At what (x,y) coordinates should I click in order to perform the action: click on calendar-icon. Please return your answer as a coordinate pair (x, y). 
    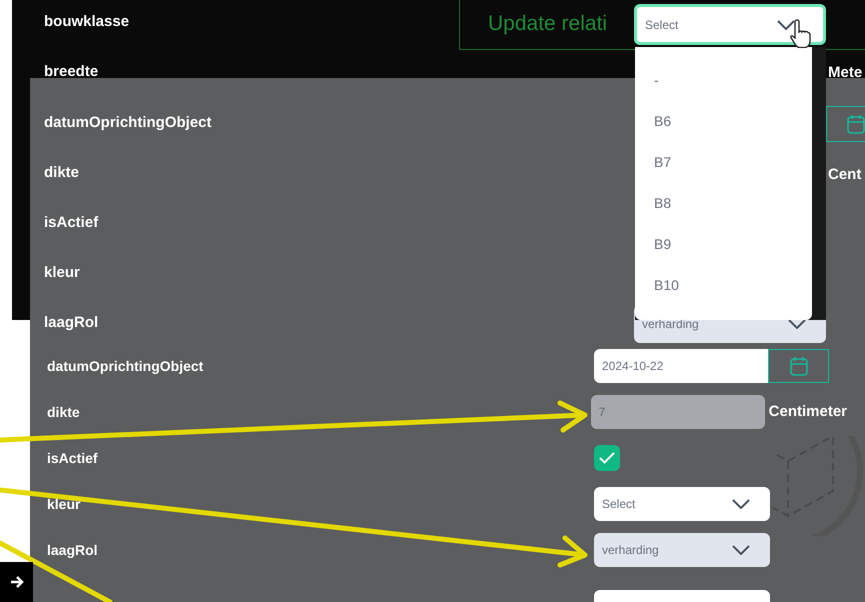
    Looking at the image, I should click on (799, 366).